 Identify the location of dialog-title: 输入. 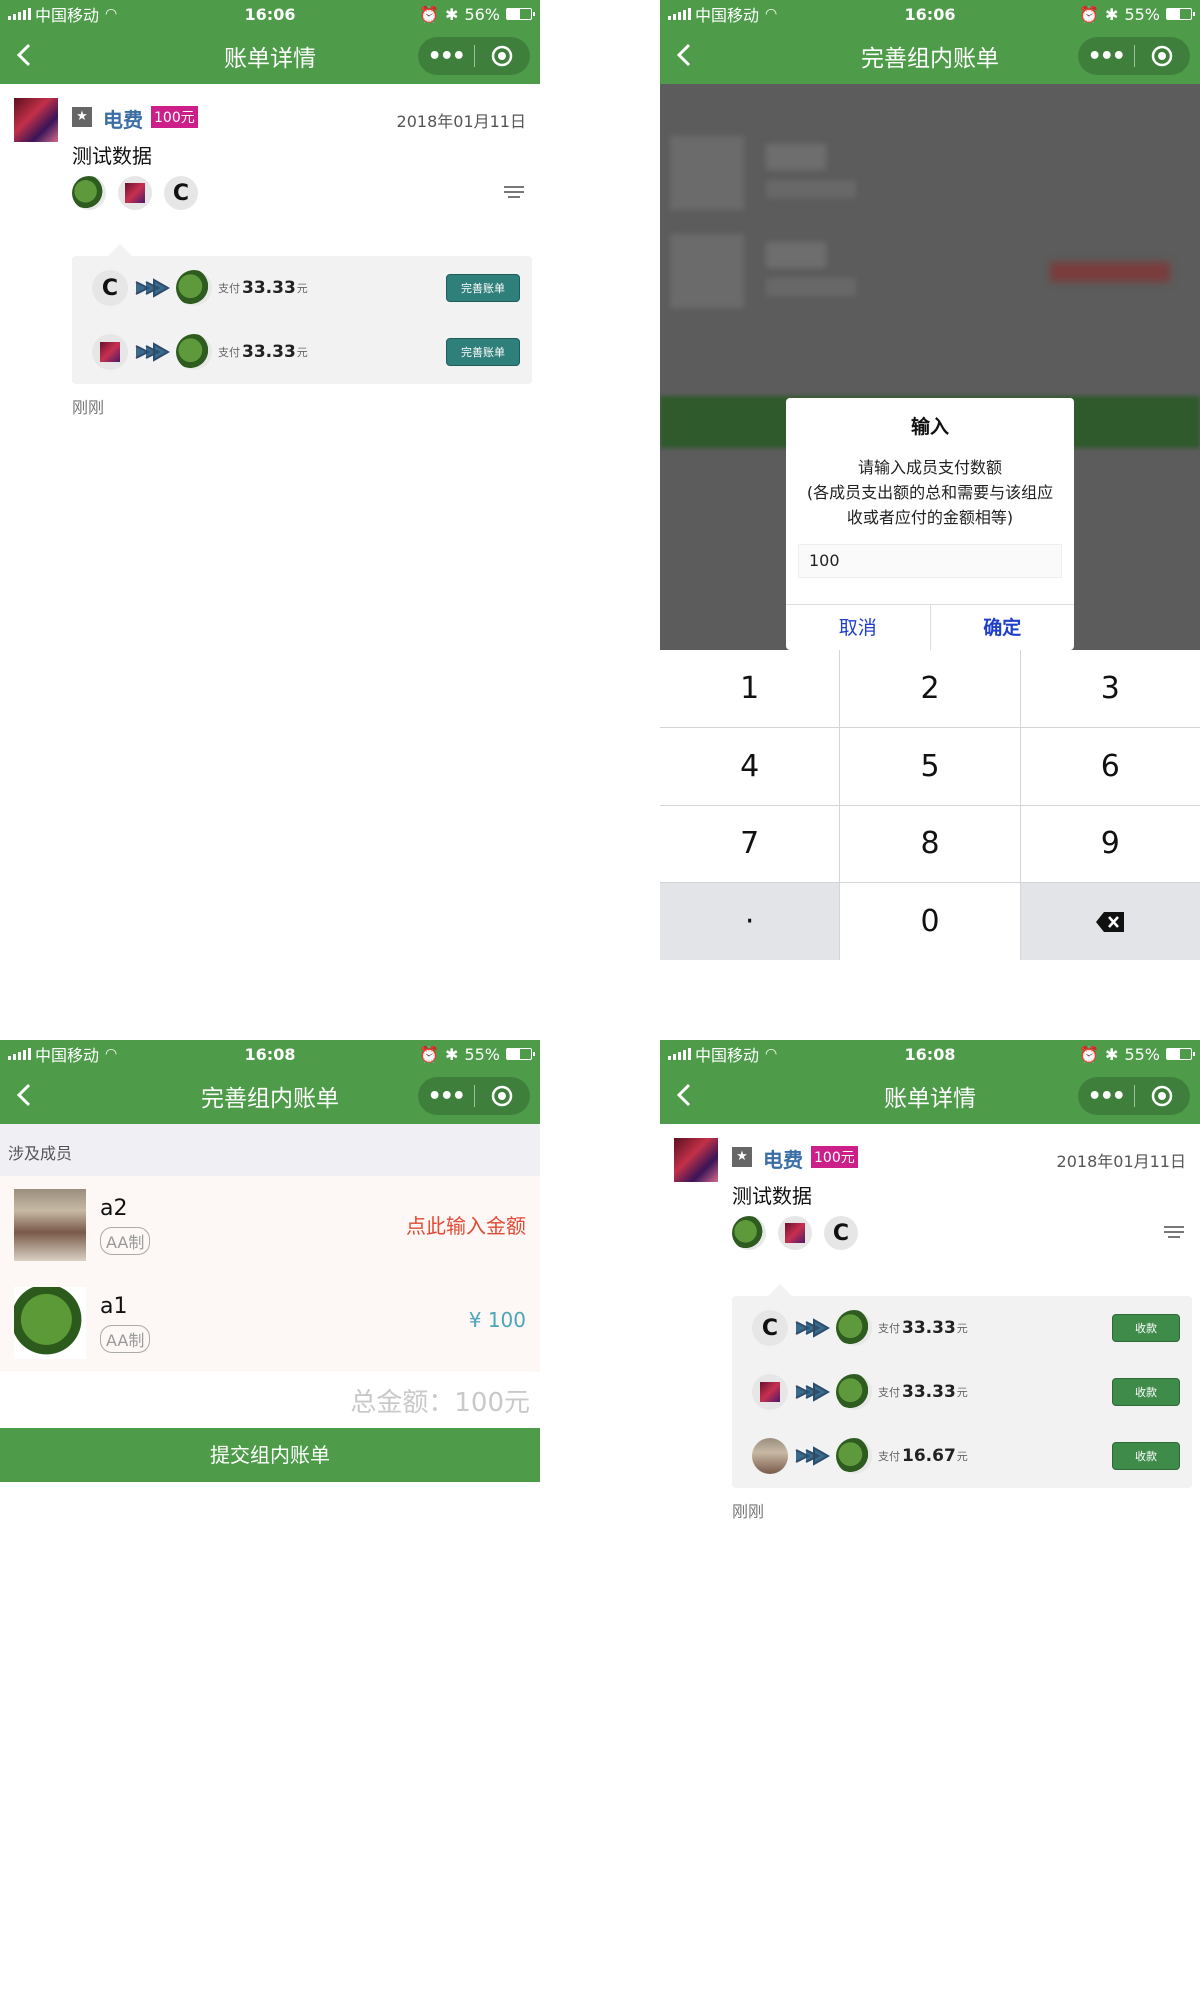
(929, 427).